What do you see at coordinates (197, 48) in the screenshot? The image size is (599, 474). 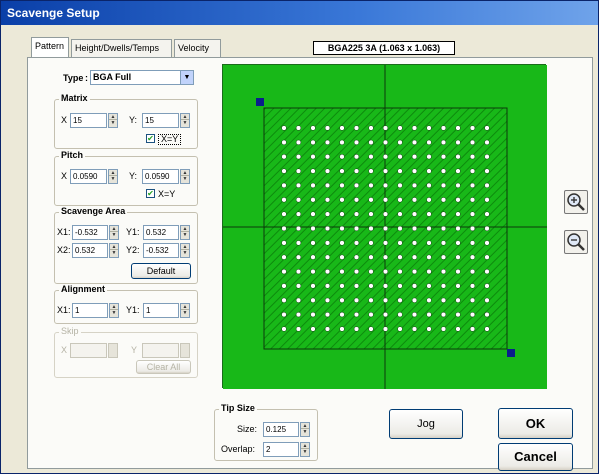 I see `tab-velocity: Velocity` at bounding box center [197, 48].